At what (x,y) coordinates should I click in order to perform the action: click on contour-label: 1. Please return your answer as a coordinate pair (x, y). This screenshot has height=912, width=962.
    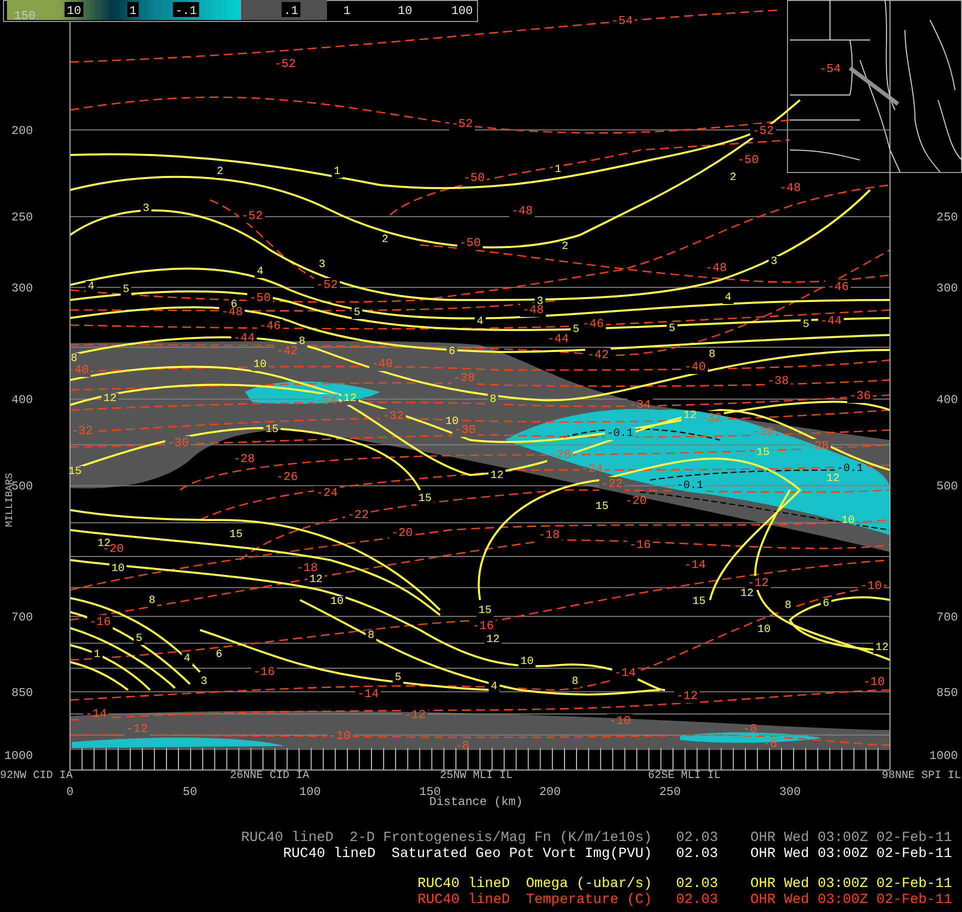
    Looking at the image, I should click on (97, 655).